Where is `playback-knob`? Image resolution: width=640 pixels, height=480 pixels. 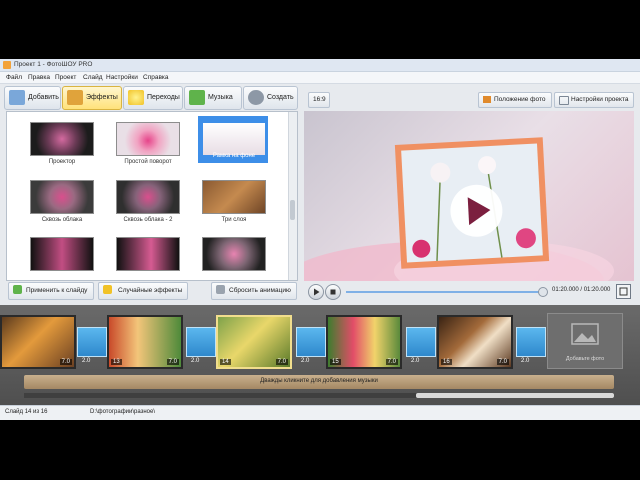 playback-knob is located at coordinates (543, 292).